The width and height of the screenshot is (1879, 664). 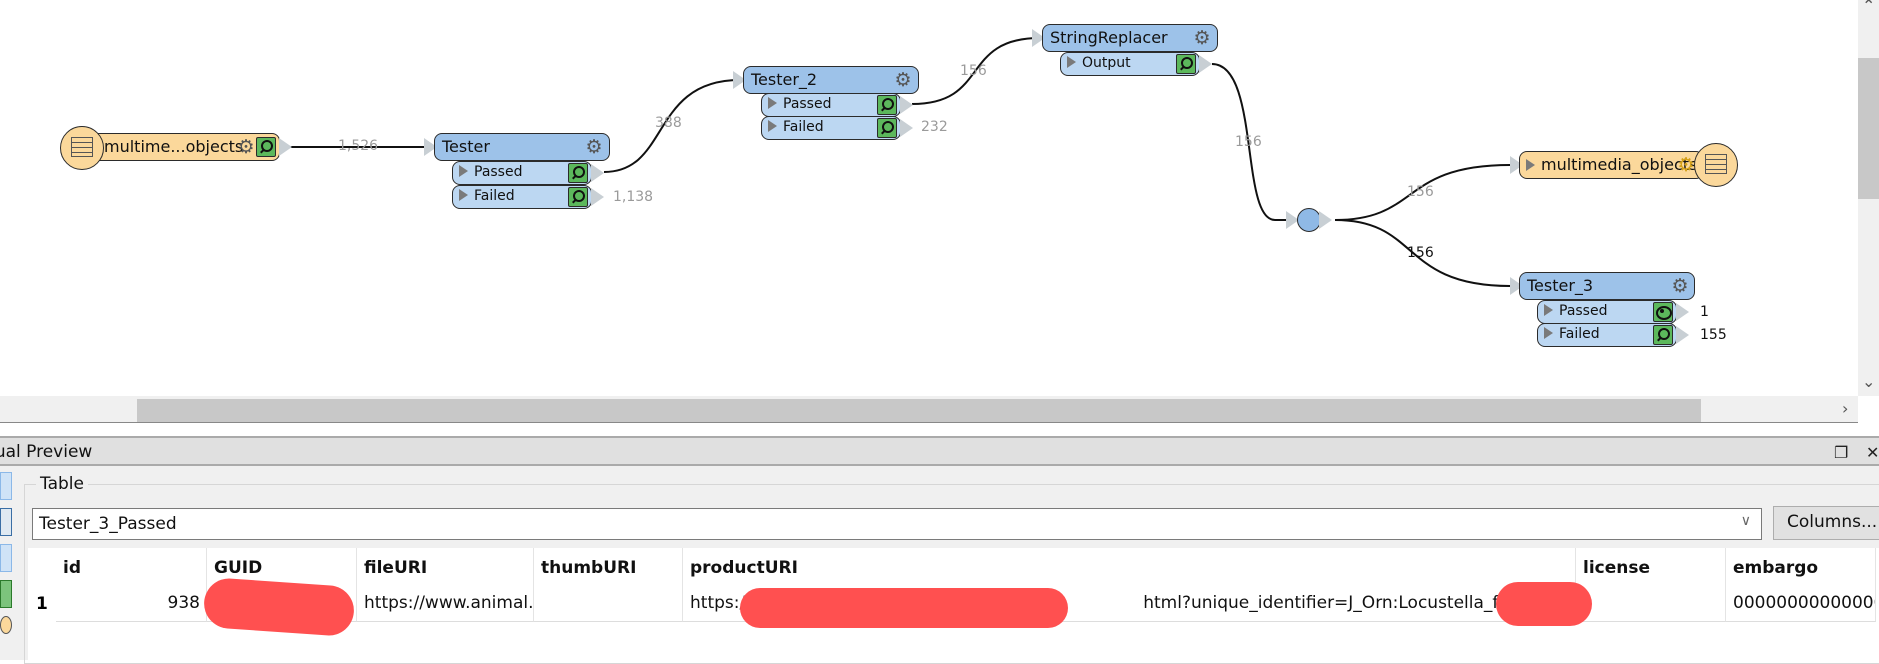 I want to click on feature-count: 232, so click(x=934, y=127).